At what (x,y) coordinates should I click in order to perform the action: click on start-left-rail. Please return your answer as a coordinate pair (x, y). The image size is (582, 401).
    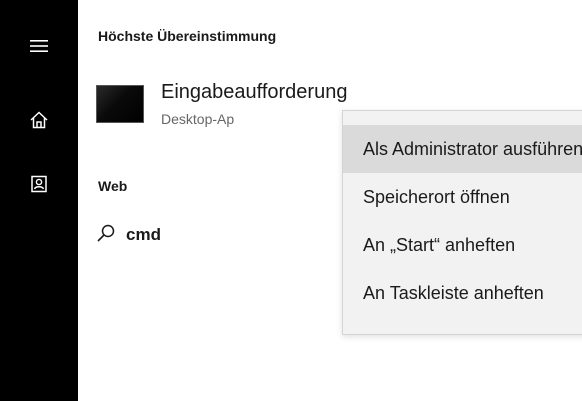
    Looking at the image, I should click on (39, 200).